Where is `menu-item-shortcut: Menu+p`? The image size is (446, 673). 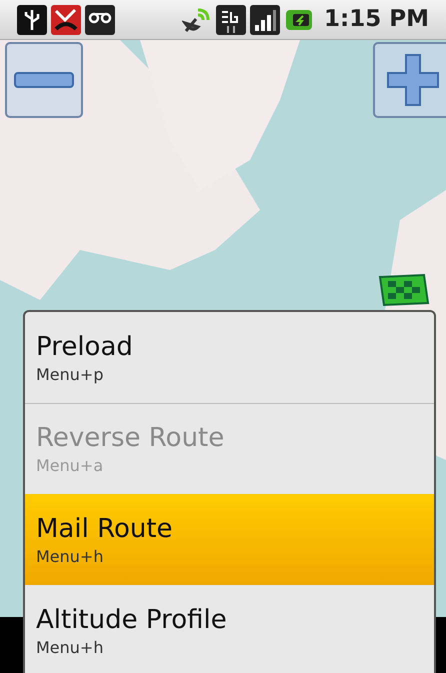
menu-item-shortcut: Menu+p is located at coordinates (70, 375).